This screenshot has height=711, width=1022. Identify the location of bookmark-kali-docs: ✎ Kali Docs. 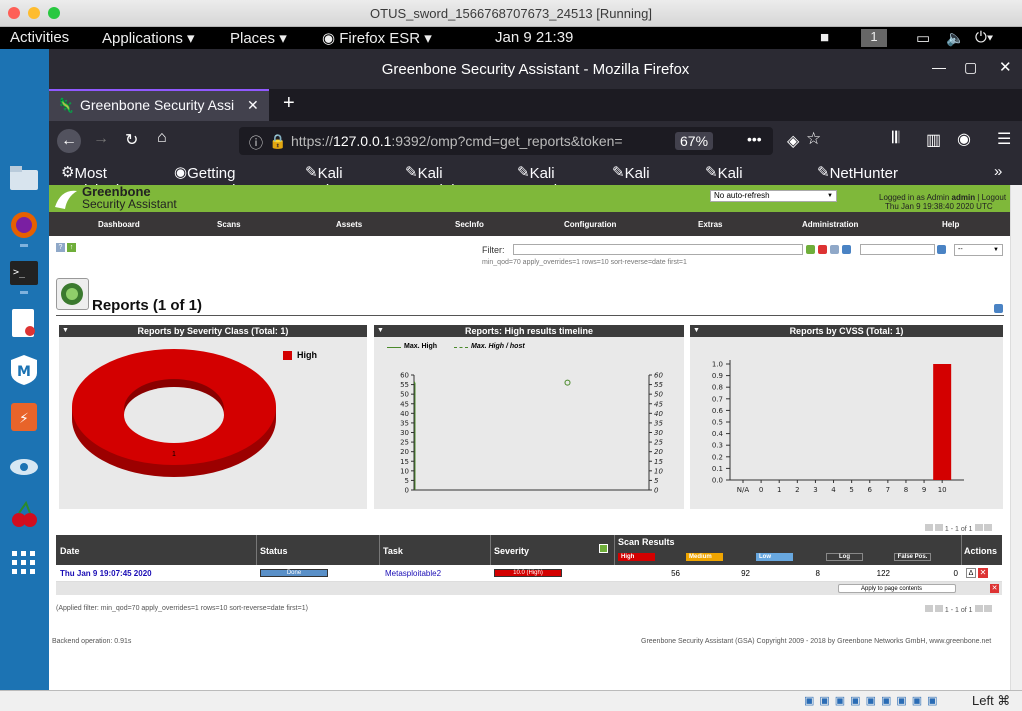
(635, 181).